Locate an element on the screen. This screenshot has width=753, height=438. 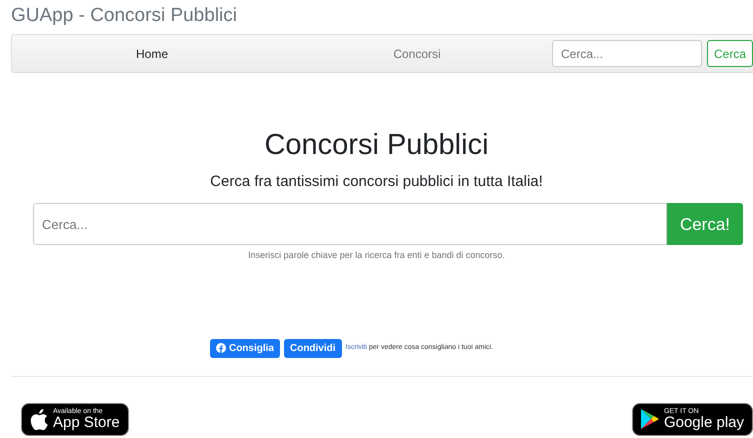
like-button: Consiglia is located at coordinates (245, 348).